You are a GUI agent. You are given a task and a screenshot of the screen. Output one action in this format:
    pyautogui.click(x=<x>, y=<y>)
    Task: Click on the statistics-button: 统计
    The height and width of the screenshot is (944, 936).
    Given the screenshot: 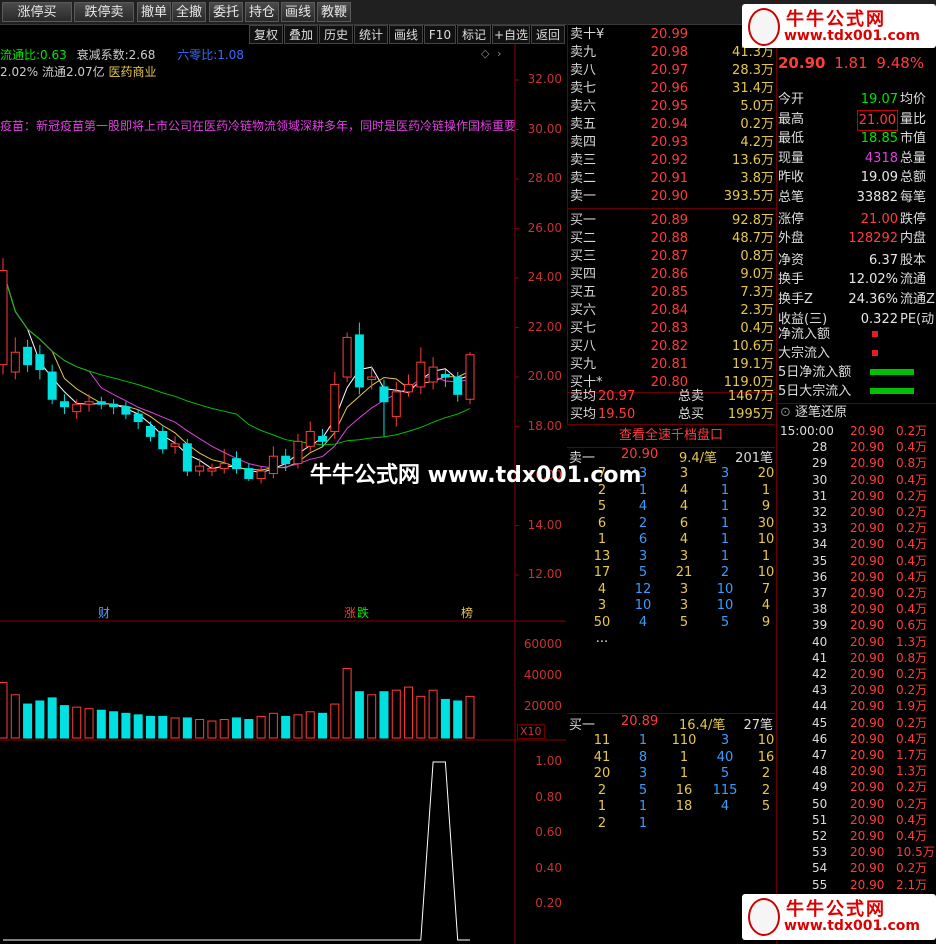 What is the action you would take?
    pyautogui.click(x=371, y=34)
    